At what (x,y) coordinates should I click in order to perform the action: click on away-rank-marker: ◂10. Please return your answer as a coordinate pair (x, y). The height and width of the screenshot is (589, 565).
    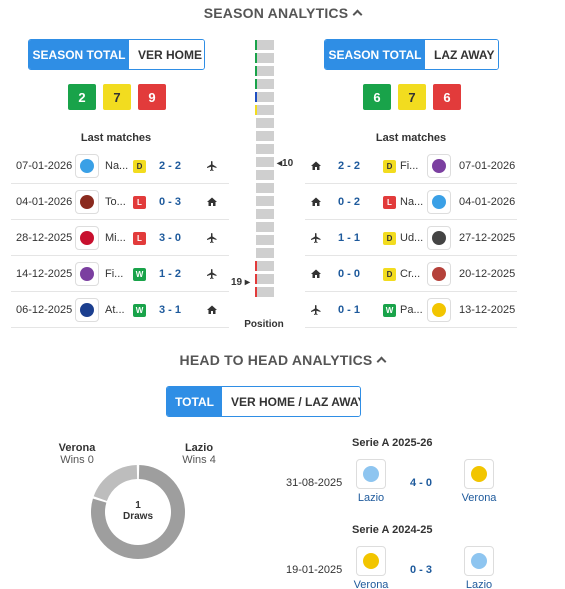
    Looking at the image, I should click on (285, 163).